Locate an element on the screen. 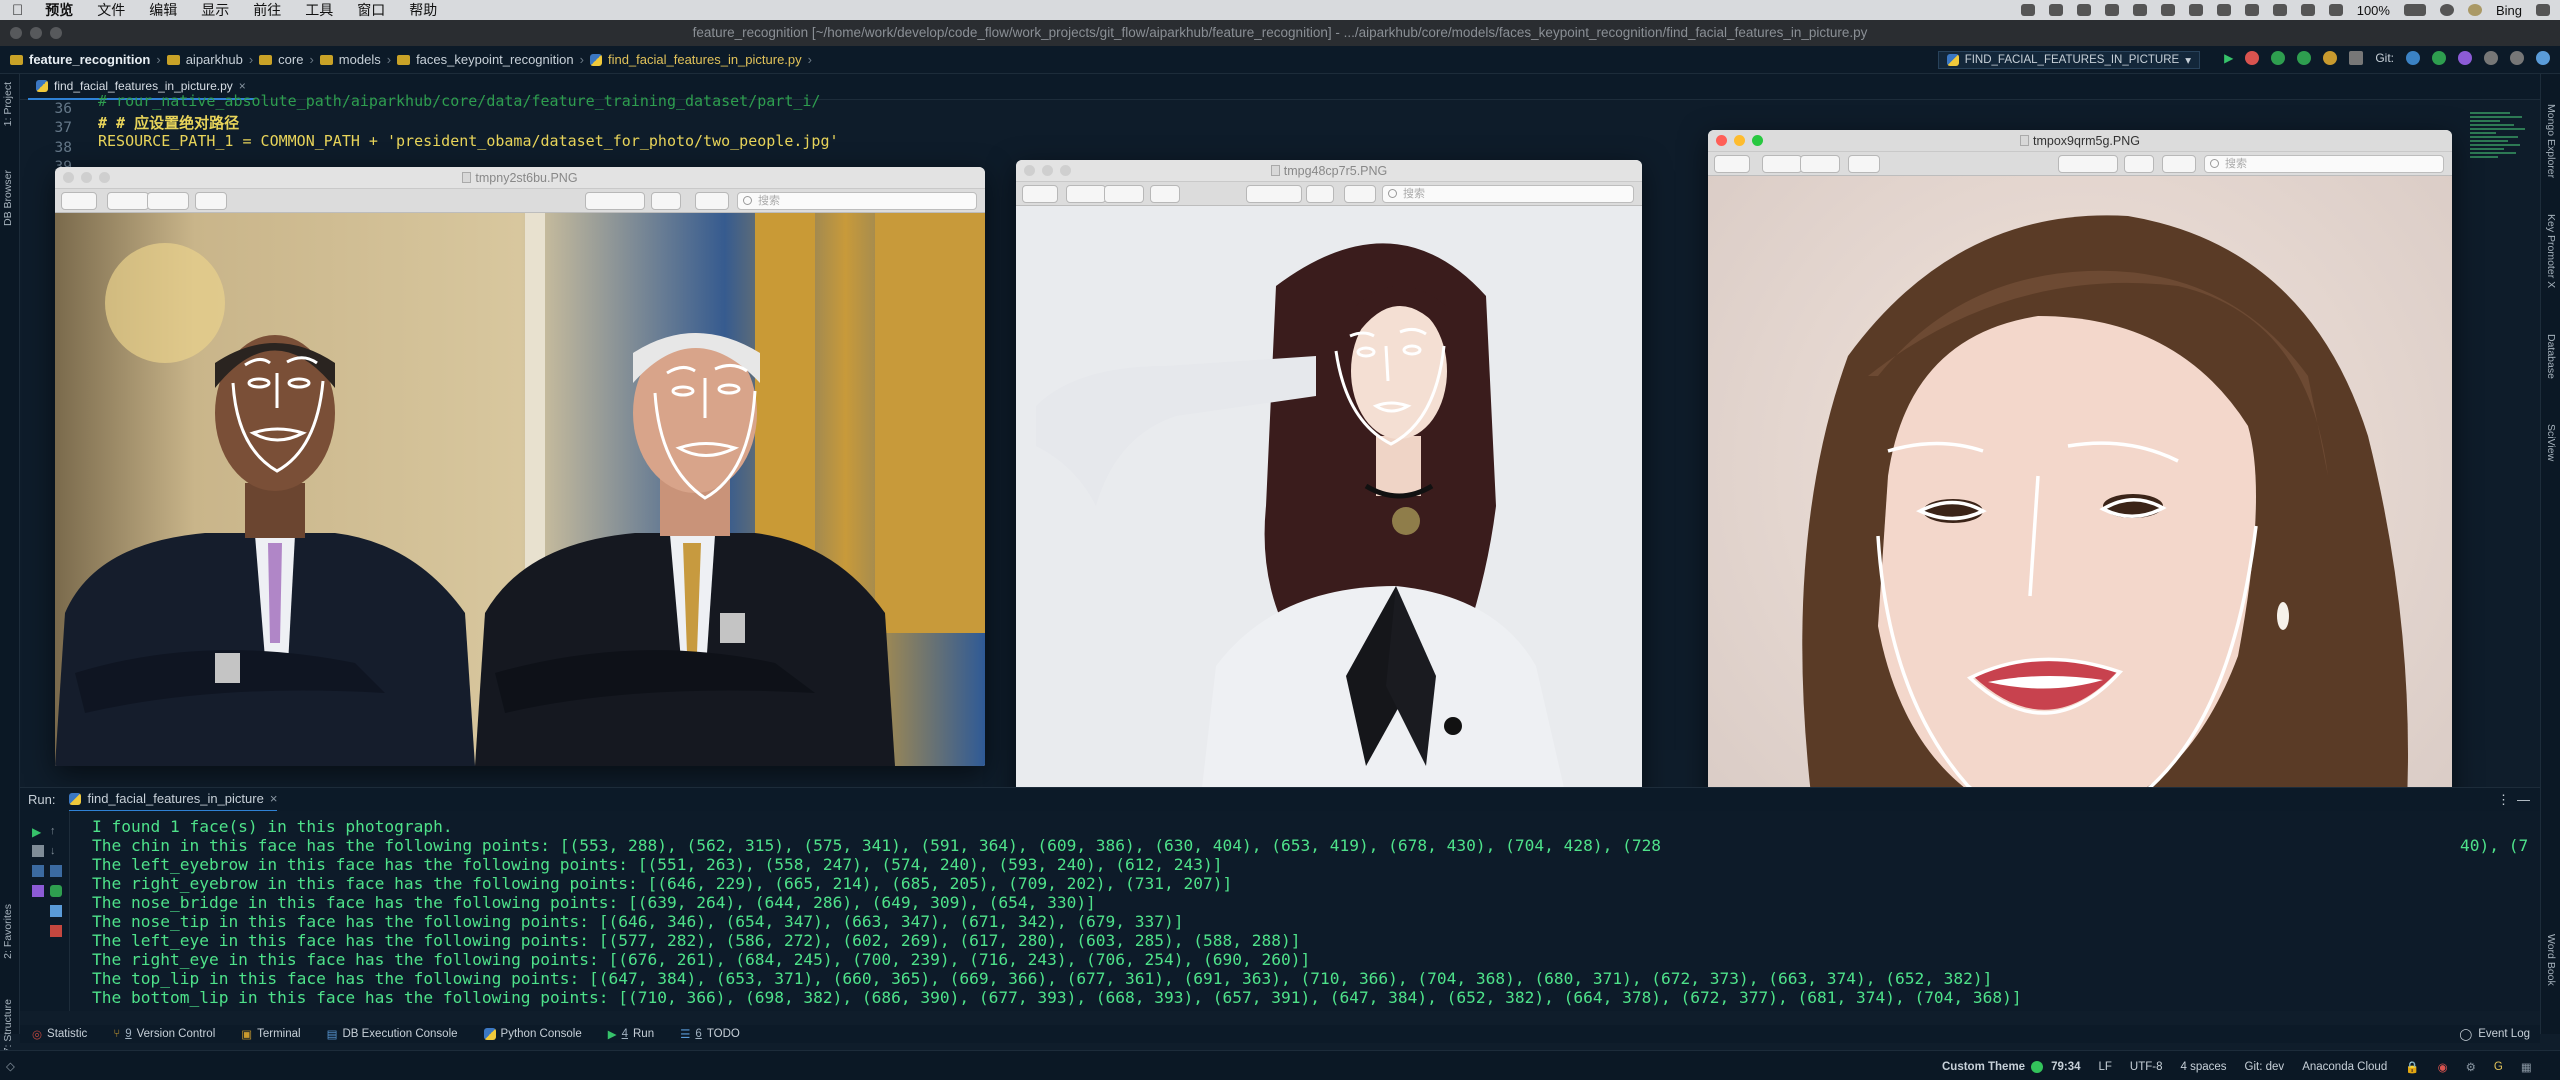 Image resolution: width=2560 pixels, height=1080 pixels. db-browser-tool-tab: DB Browser is located at coordinates (8, 198).